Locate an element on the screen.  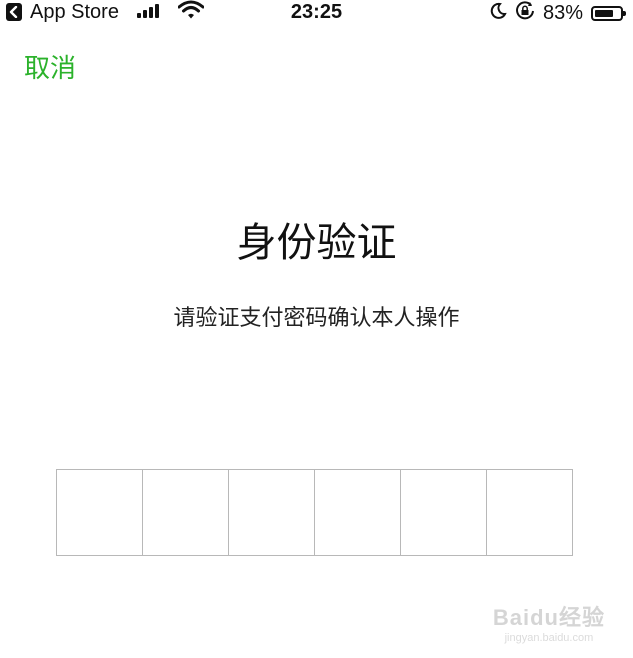
watermark-logo: Baidu经验 is located at coordinates (548, 617).